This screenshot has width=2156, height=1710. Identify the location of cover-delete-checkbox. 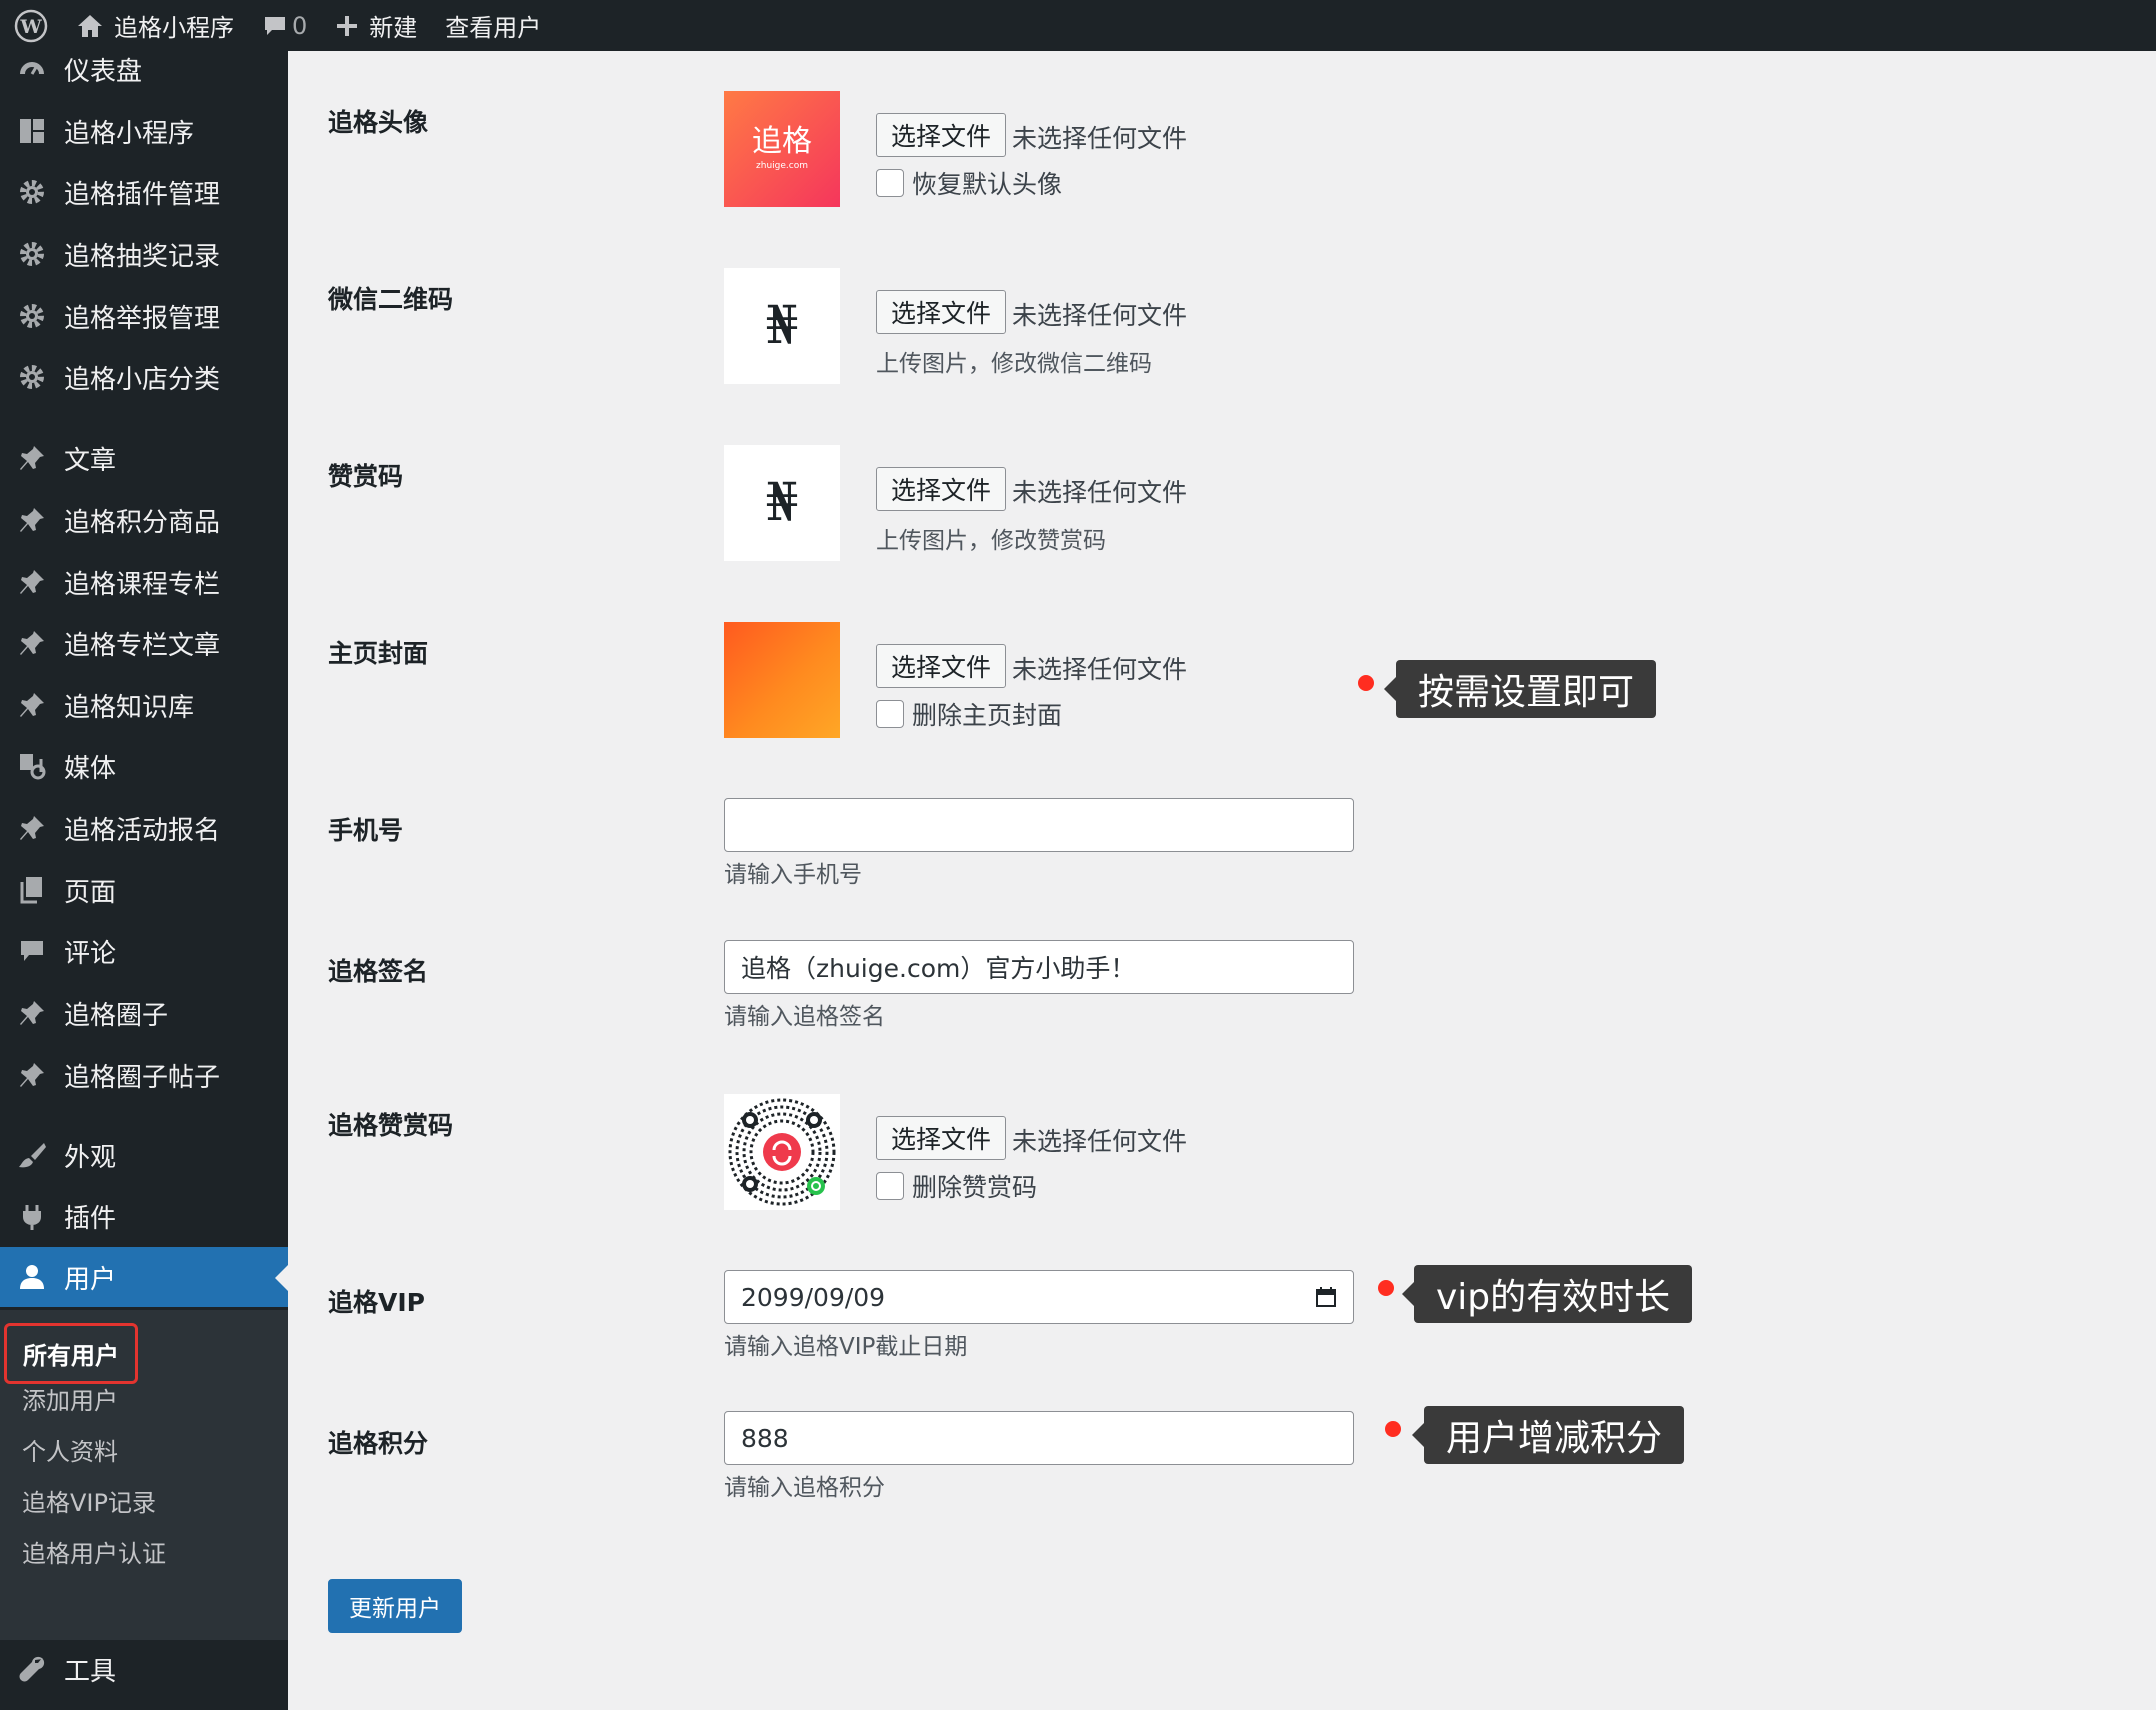
(890, 714).